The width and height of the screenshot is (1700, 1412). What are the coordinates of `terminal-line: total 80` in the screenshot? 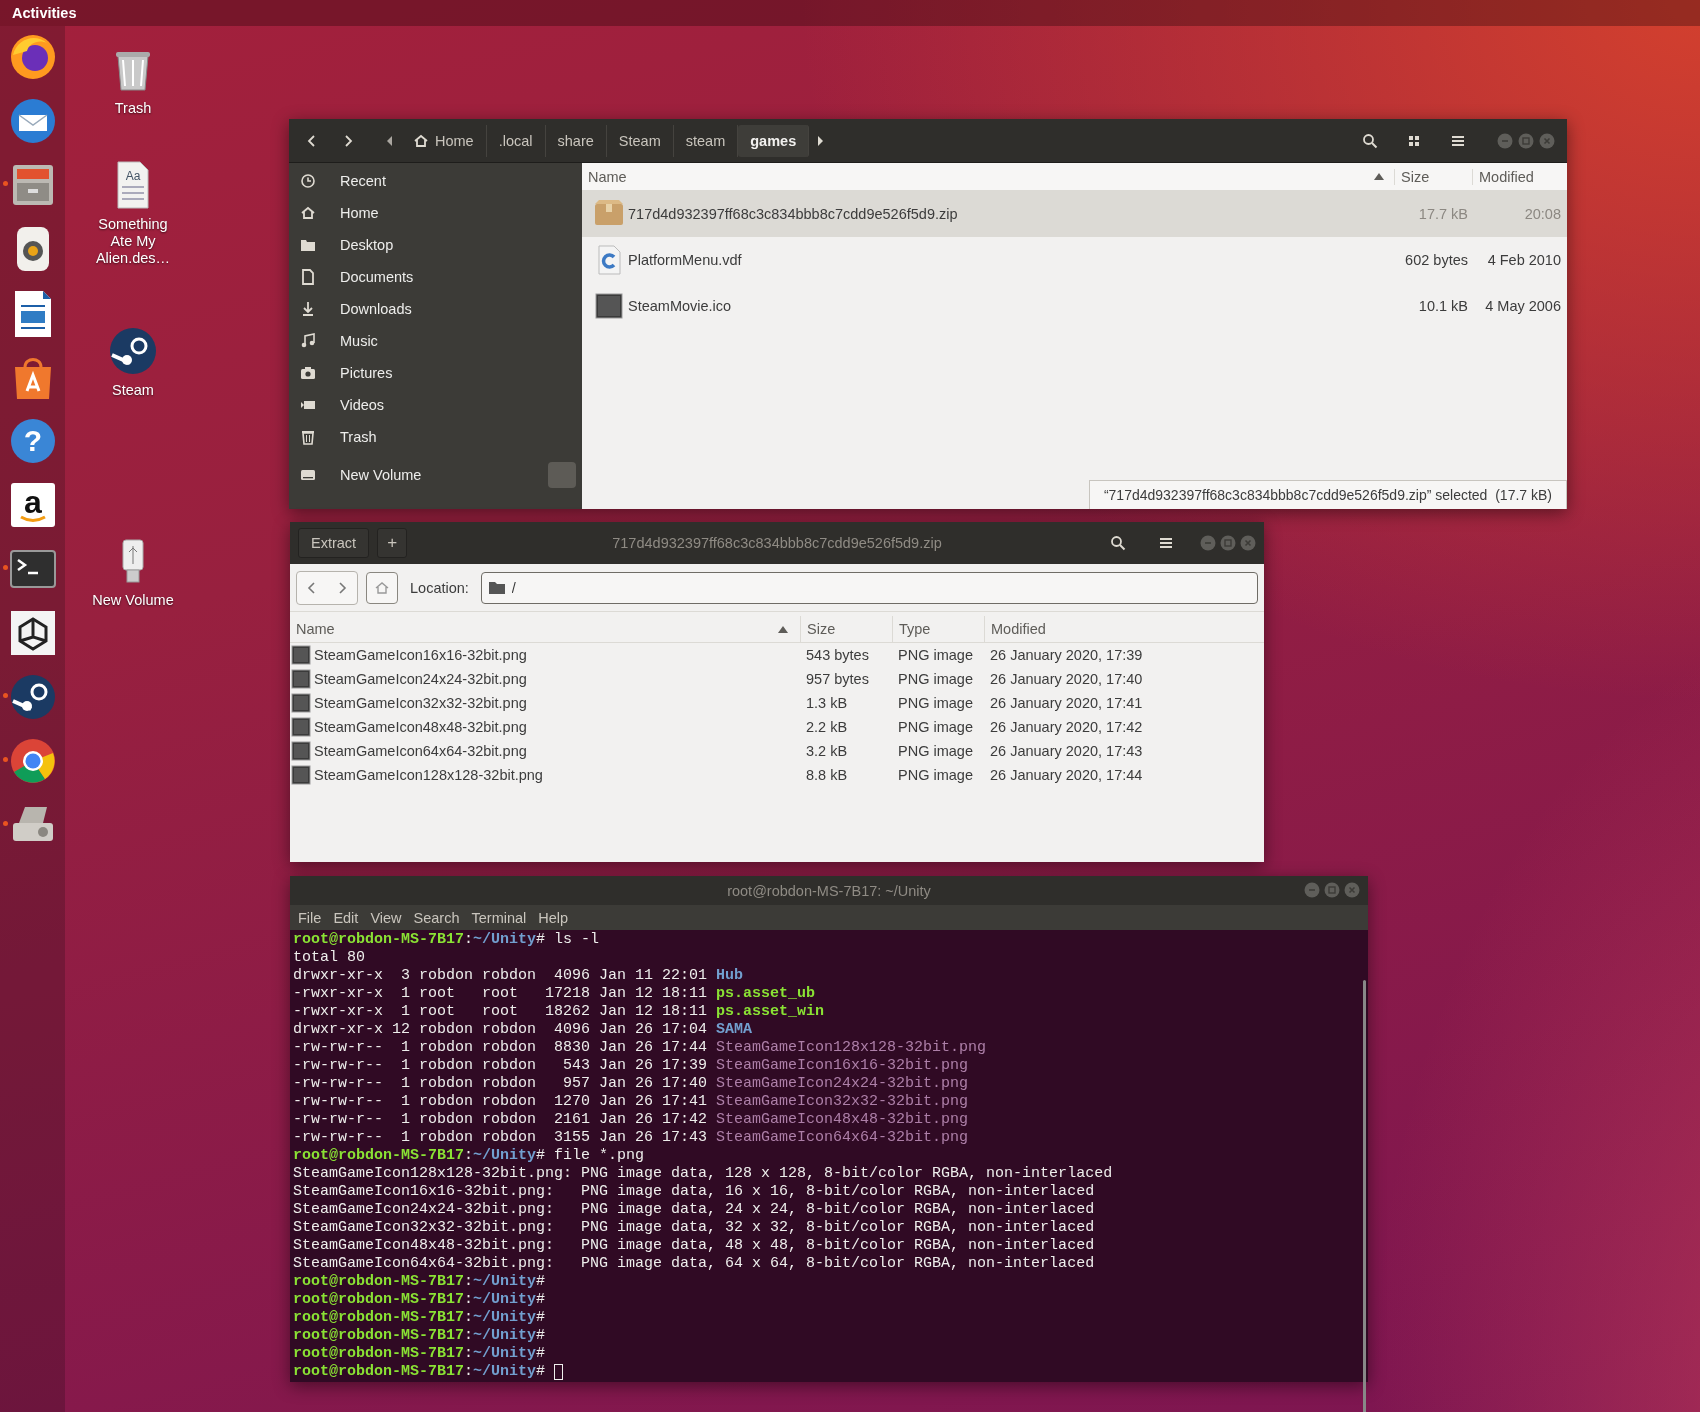 It's located at (329, 958).